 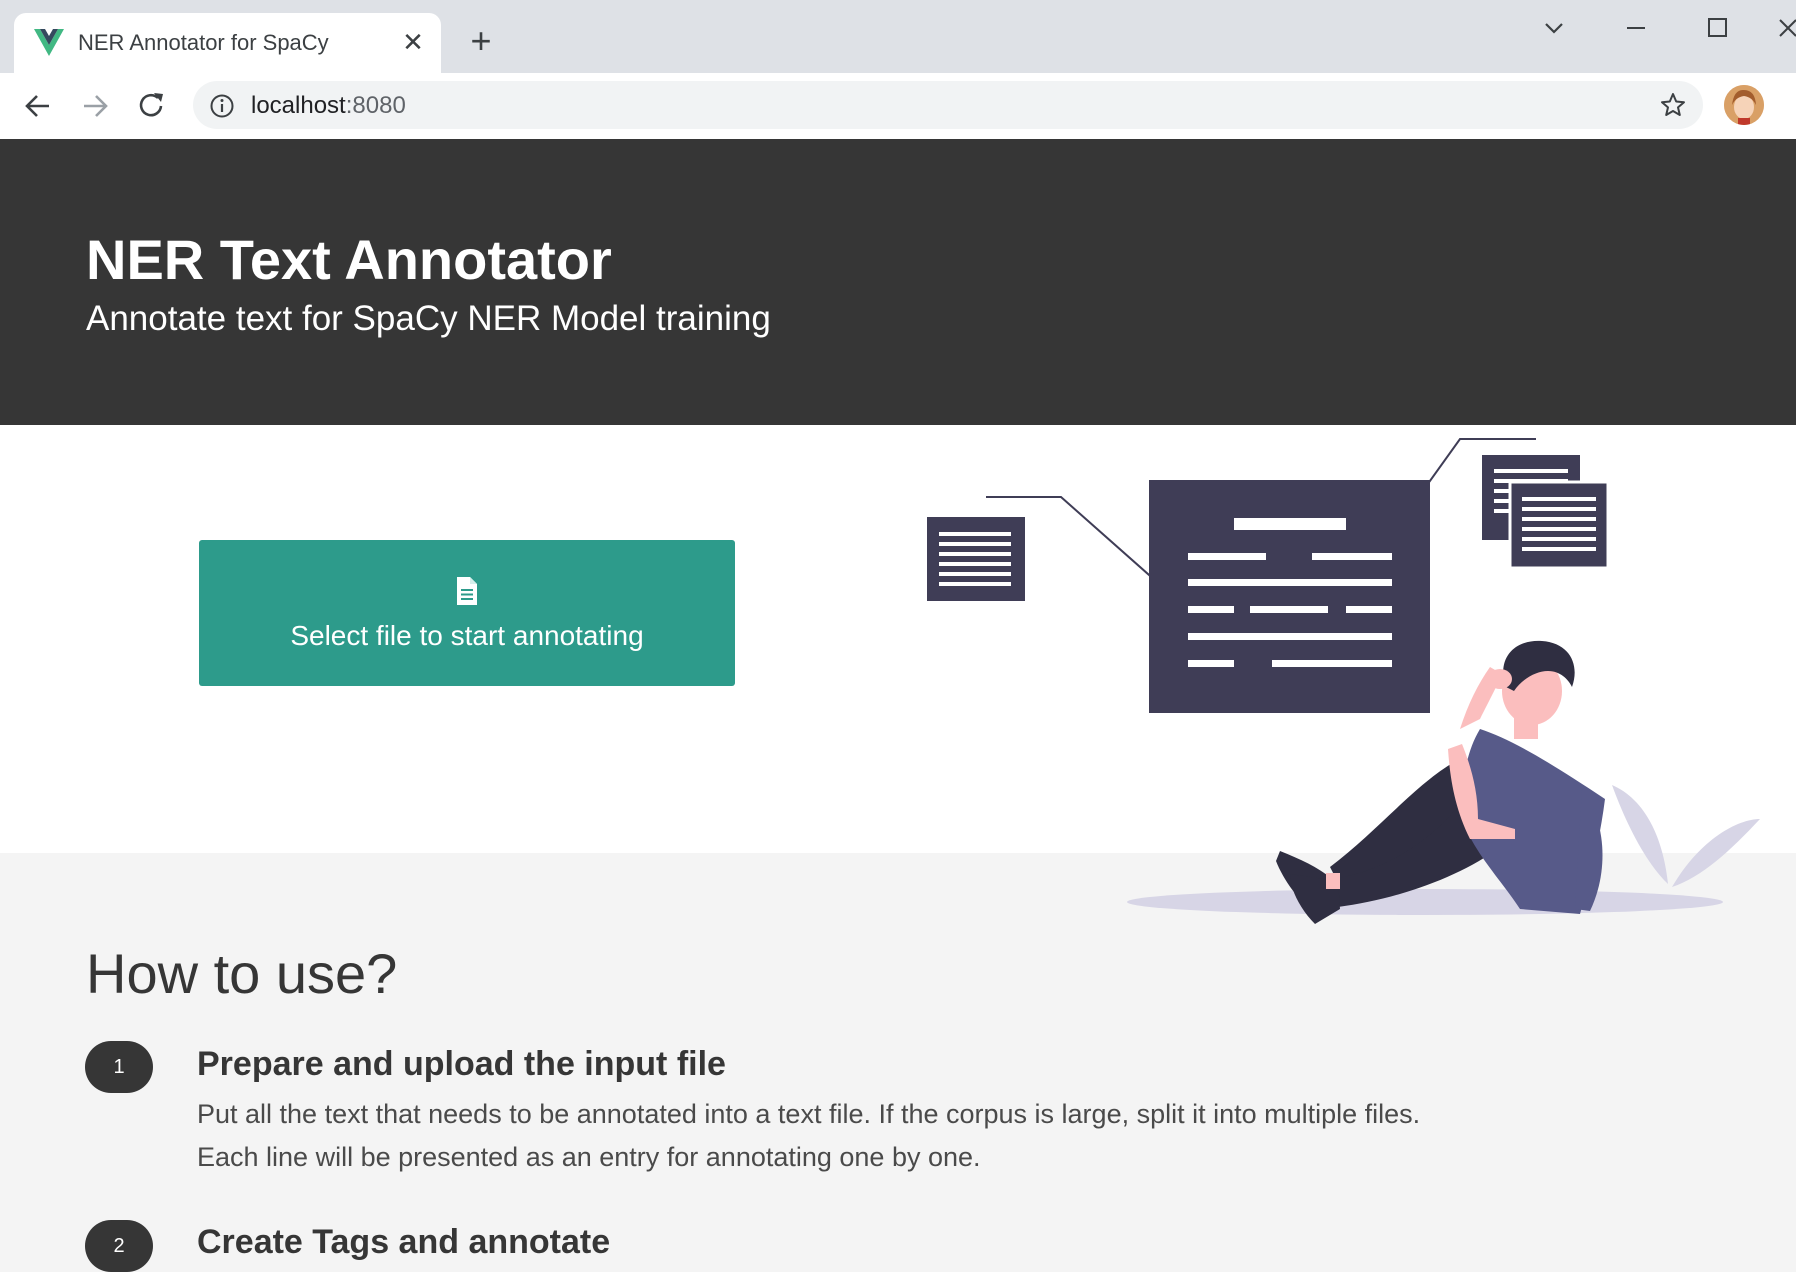 I want to click on url-text: localhost:8080, so click(x=328, y=106).